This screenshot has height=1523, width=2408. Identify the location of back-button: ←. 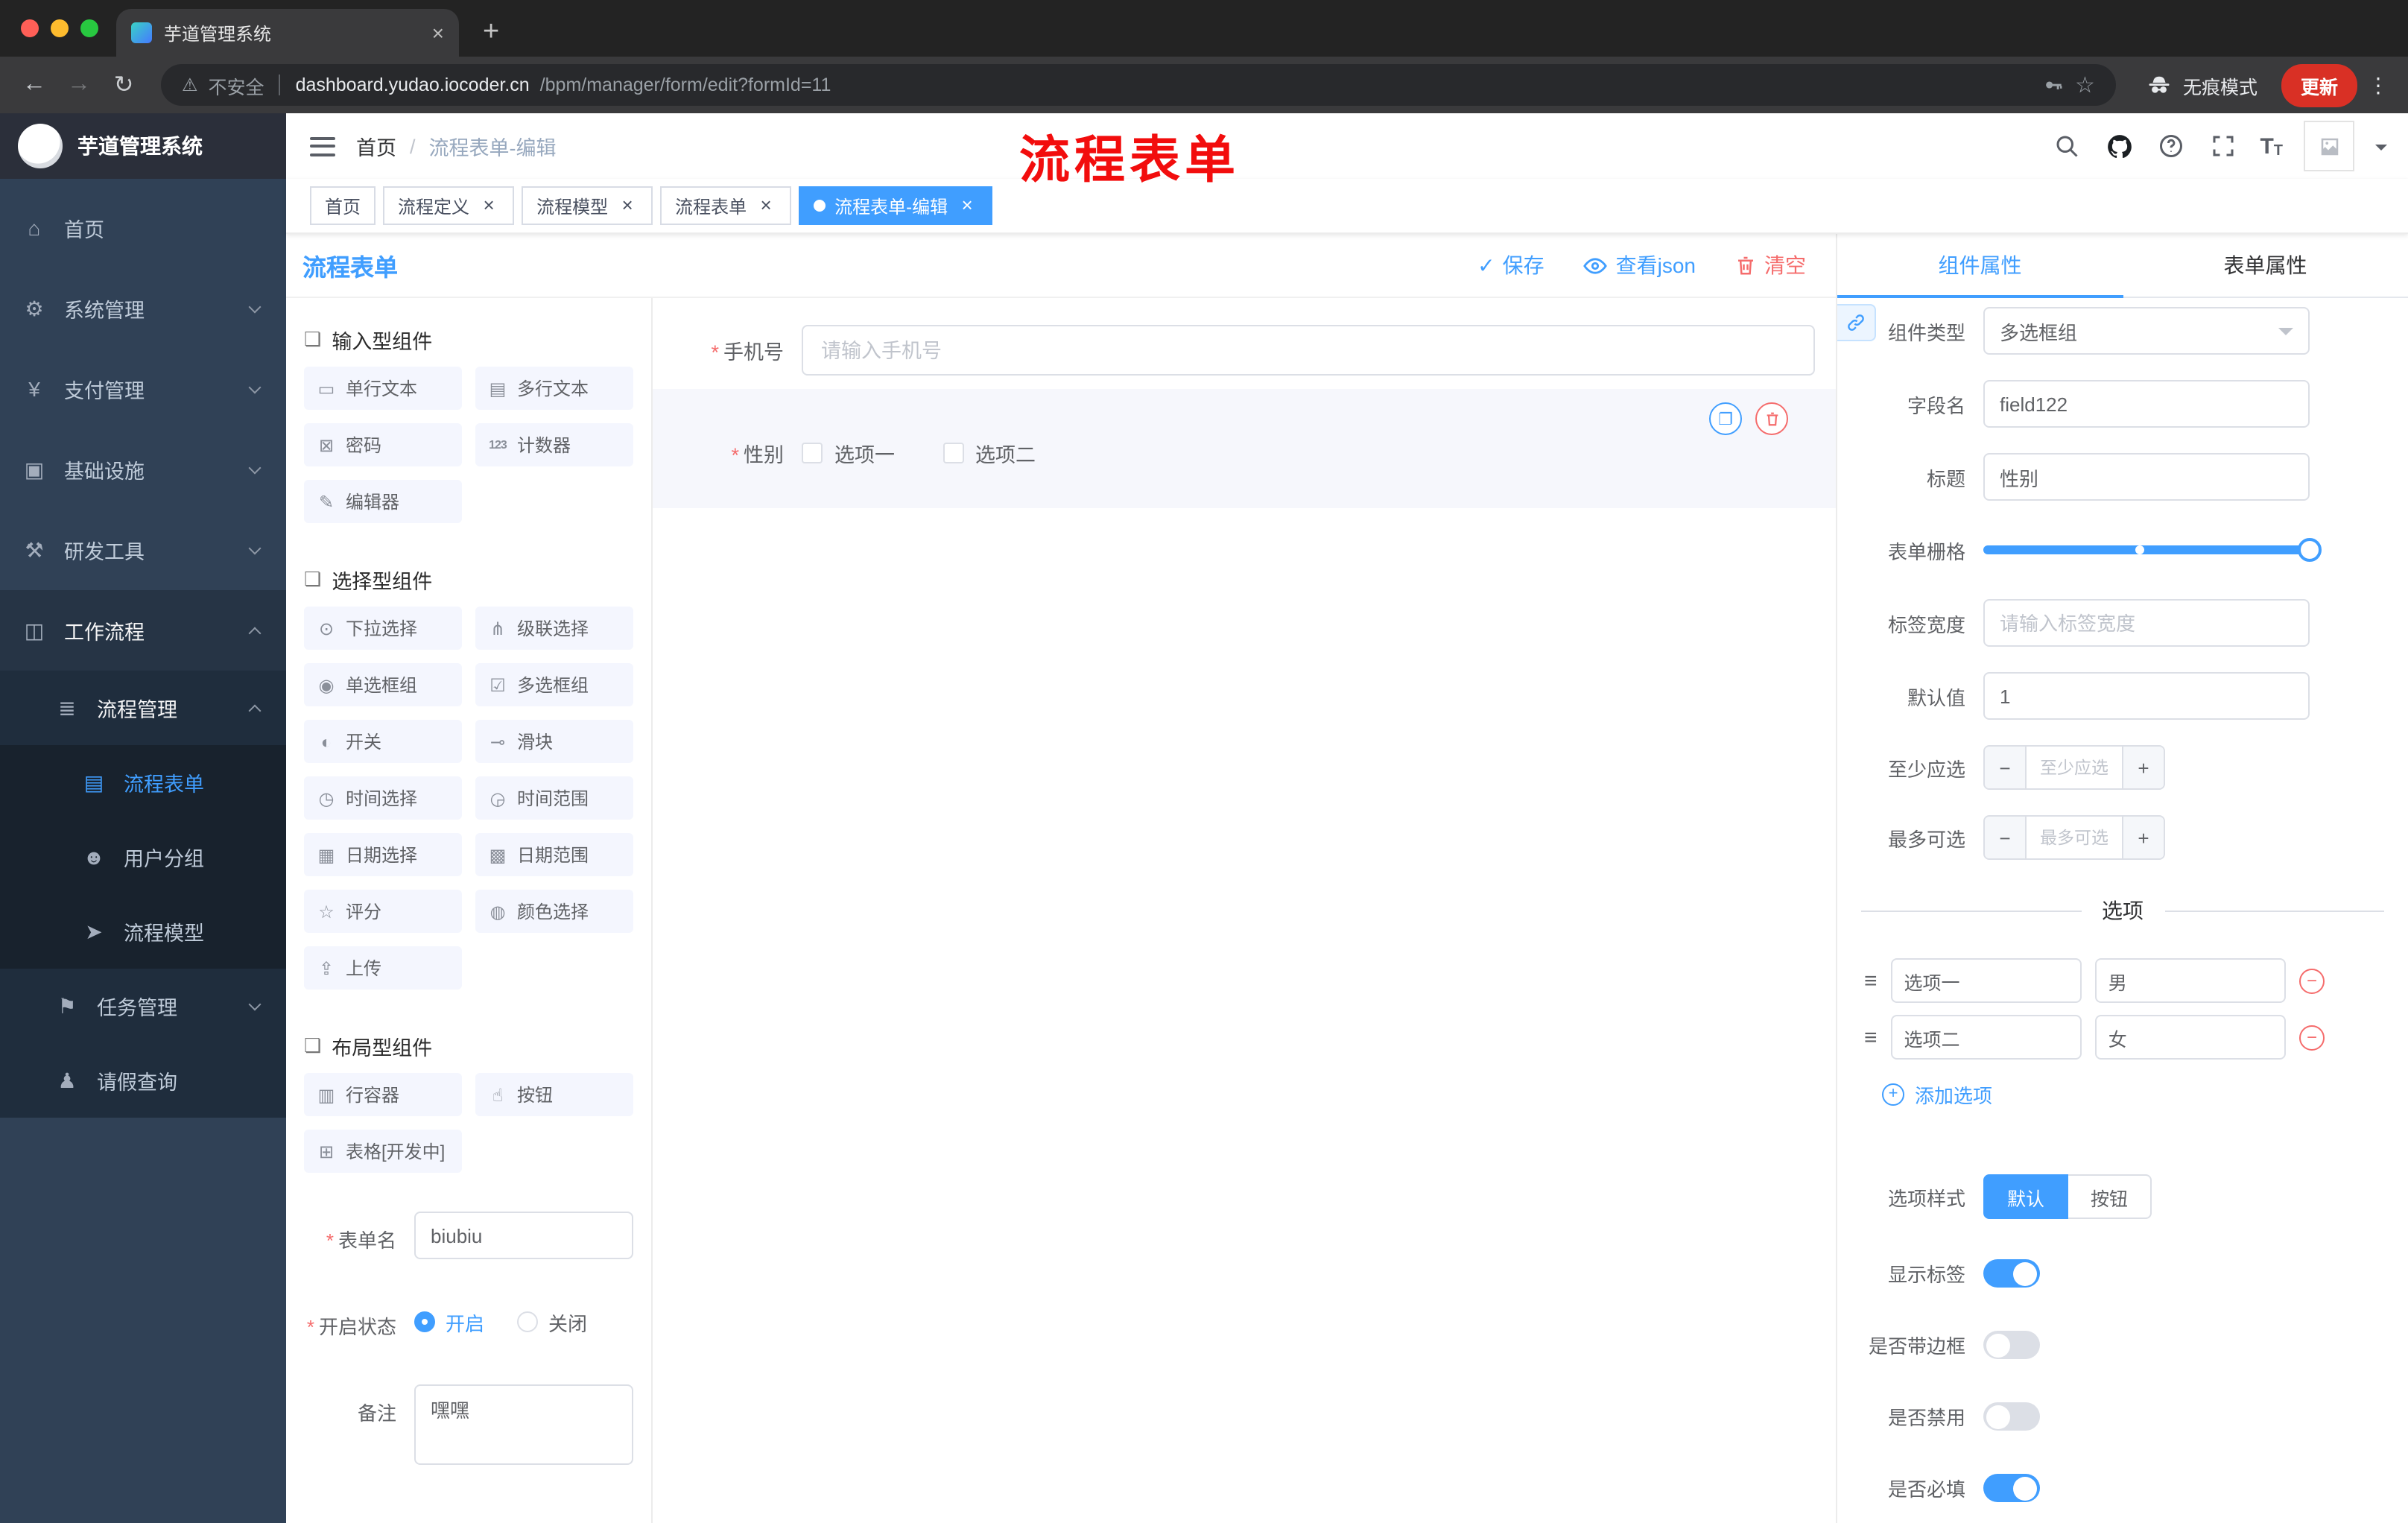
(34, 85).